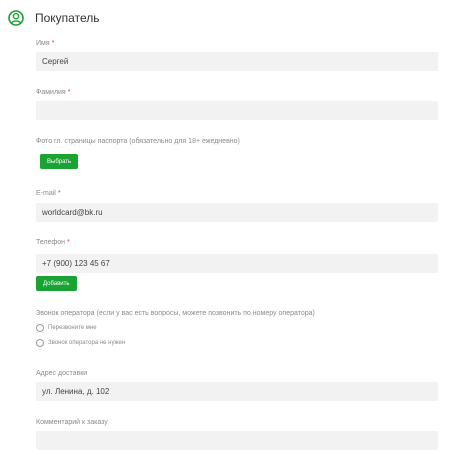 The width and height of the screenshot is (450, 450). Describe the element at coordinates (237, 110) in the screenshot. I see `surname-field` at that location.